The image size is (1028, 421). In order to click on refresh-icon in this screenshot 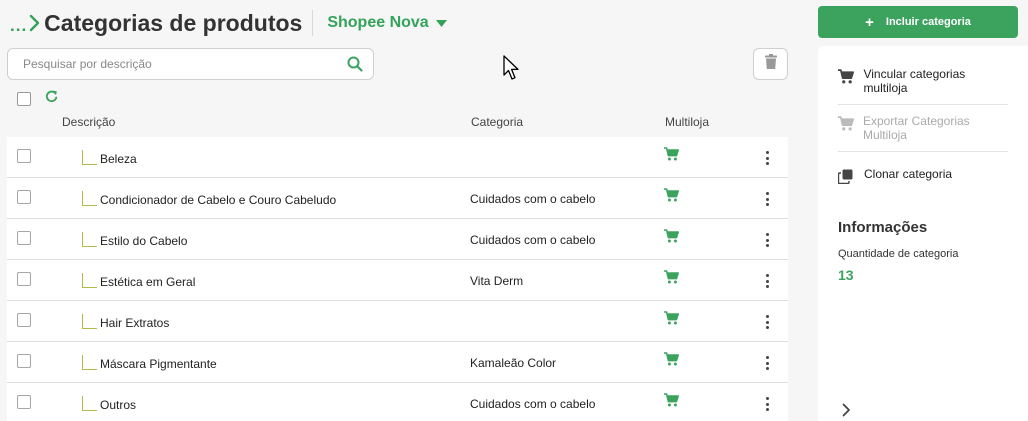, I will do `click(51, 99)`.